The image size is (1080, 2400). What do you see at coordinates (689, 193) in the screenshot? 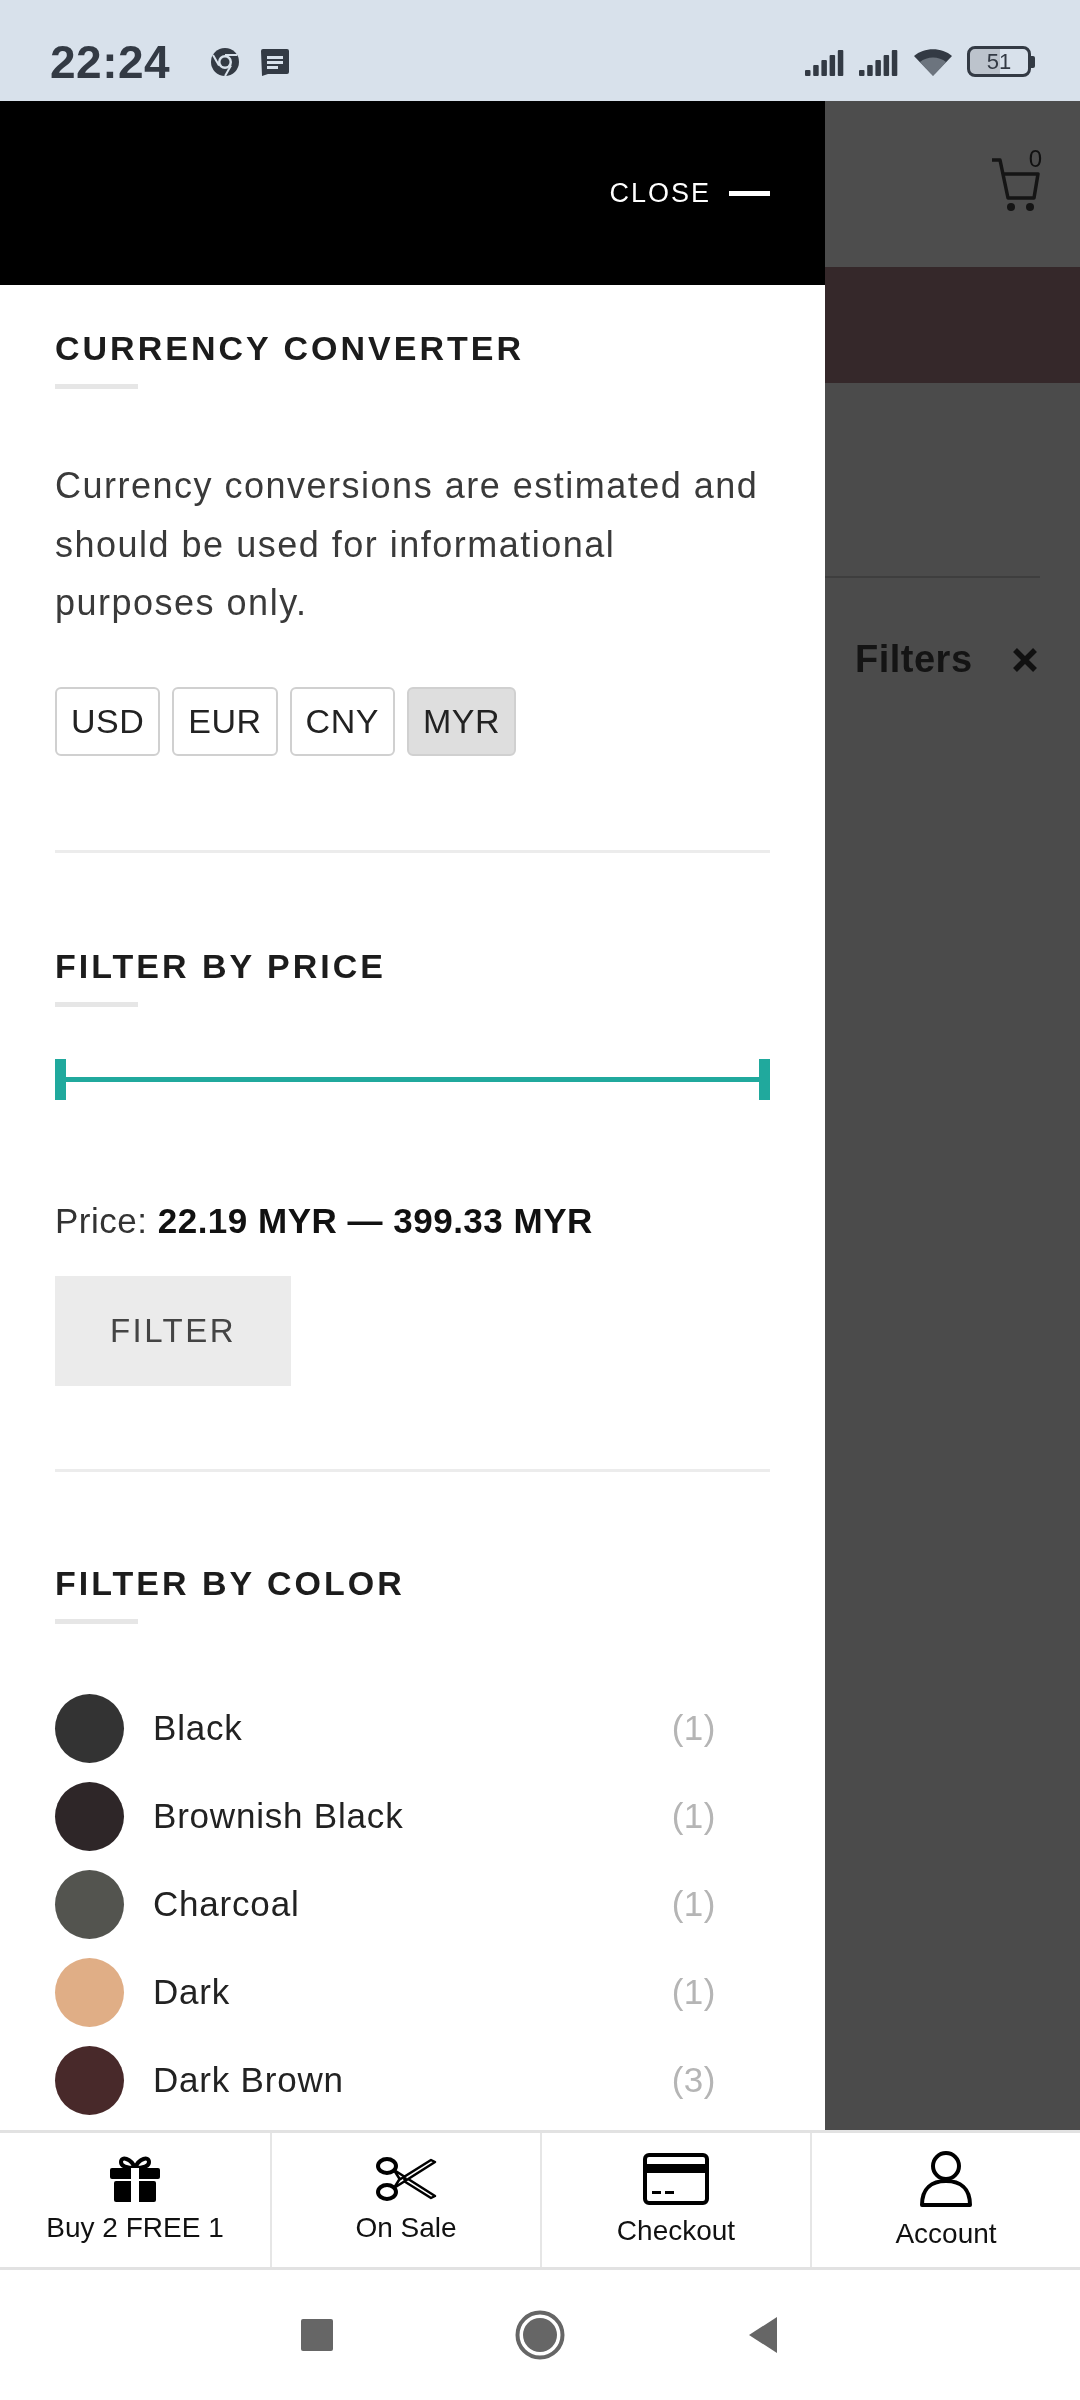
I see `close-button: CLOSE` at bounding box center [689, 193].